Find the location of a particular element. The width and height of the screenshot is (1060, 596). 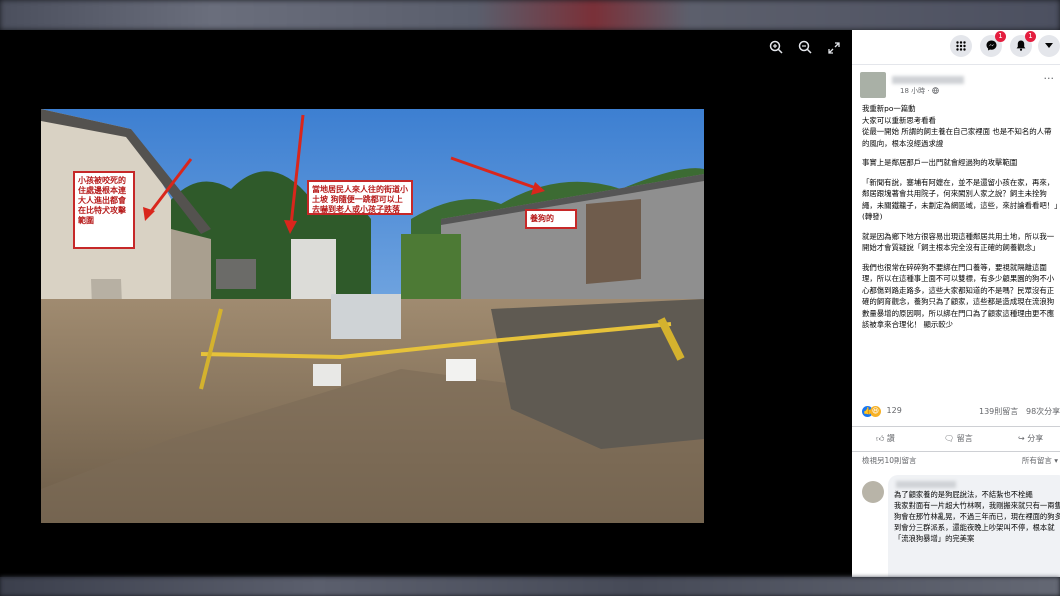

share-icon: ↪︎ is located at coordinates (1021, 438).